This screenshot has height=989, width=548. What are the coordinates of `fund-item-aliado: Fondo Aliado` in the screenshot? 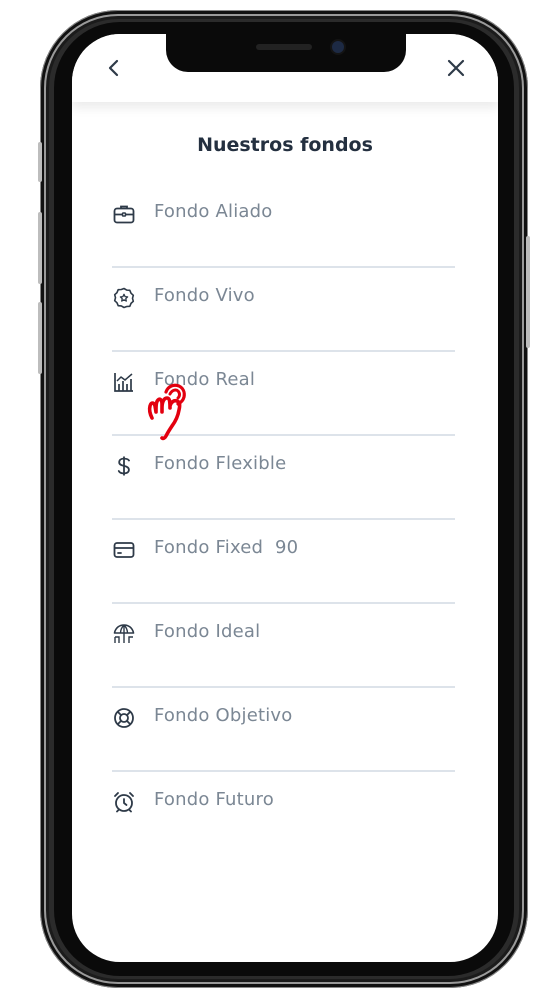 It's located at (283, 226).